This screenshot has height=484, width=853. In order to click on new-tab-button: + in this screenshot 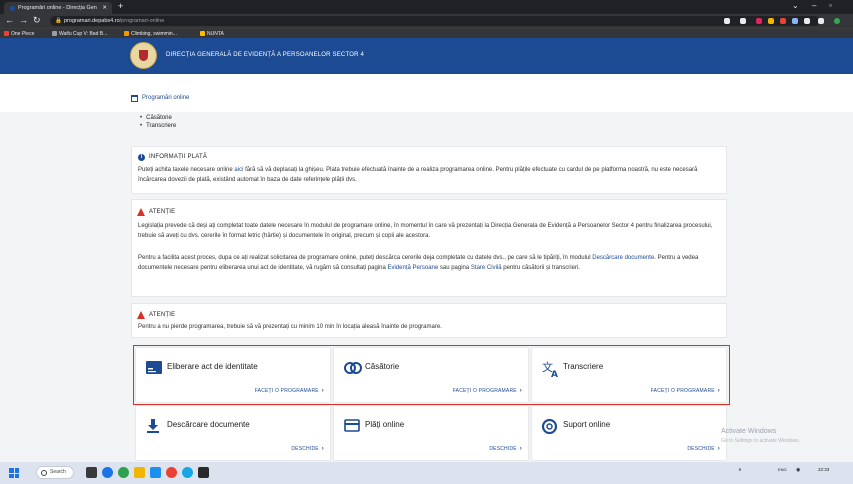, I will do `click(120, 6)`.